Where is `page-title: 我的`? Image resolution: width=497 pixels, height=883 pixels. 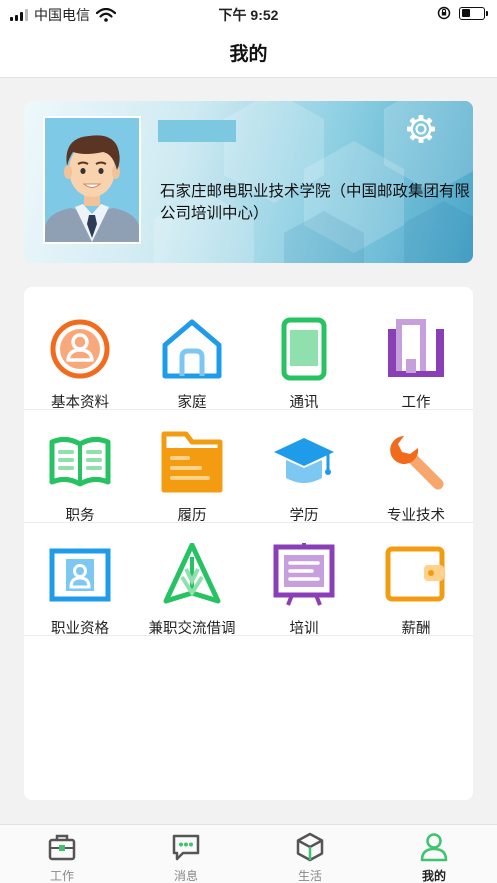
page-title: 我的 is located at coordinates (248, 54).